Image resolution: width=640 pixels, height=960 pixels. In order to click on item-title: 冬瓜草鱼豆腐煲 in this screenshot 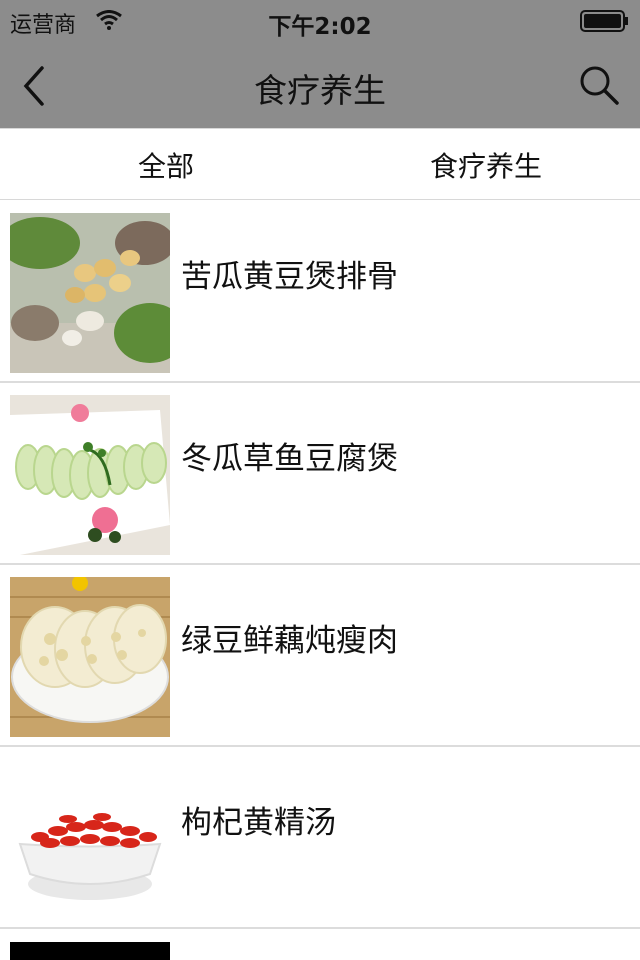, I will do `click(289, 459)`.